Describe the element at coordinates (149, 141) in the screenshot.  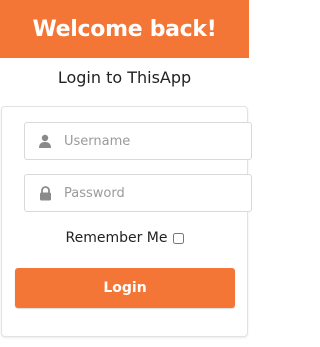
I see `username-input` at that location.